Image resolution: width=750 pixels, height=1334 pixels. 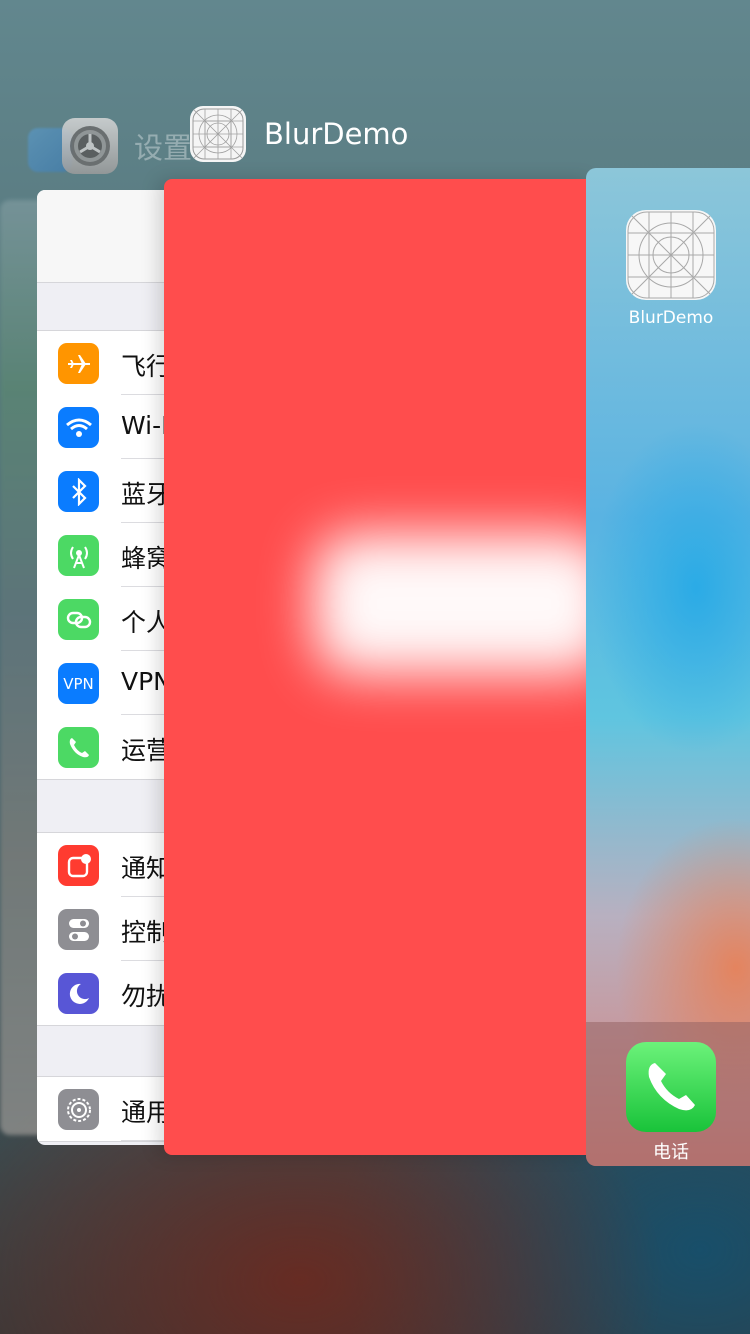 What do you see at coordinates (671, 318) in the screenshot?
I see `home-app-label: BlurDemo` at bounding box center [671, 318].